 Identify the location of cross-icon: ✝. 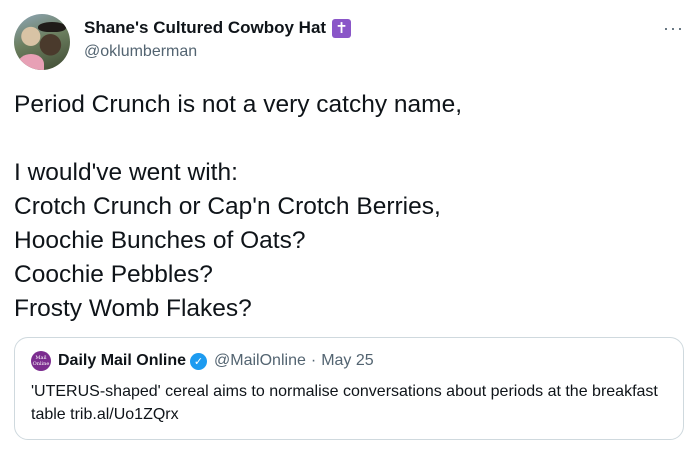
(342, 28).